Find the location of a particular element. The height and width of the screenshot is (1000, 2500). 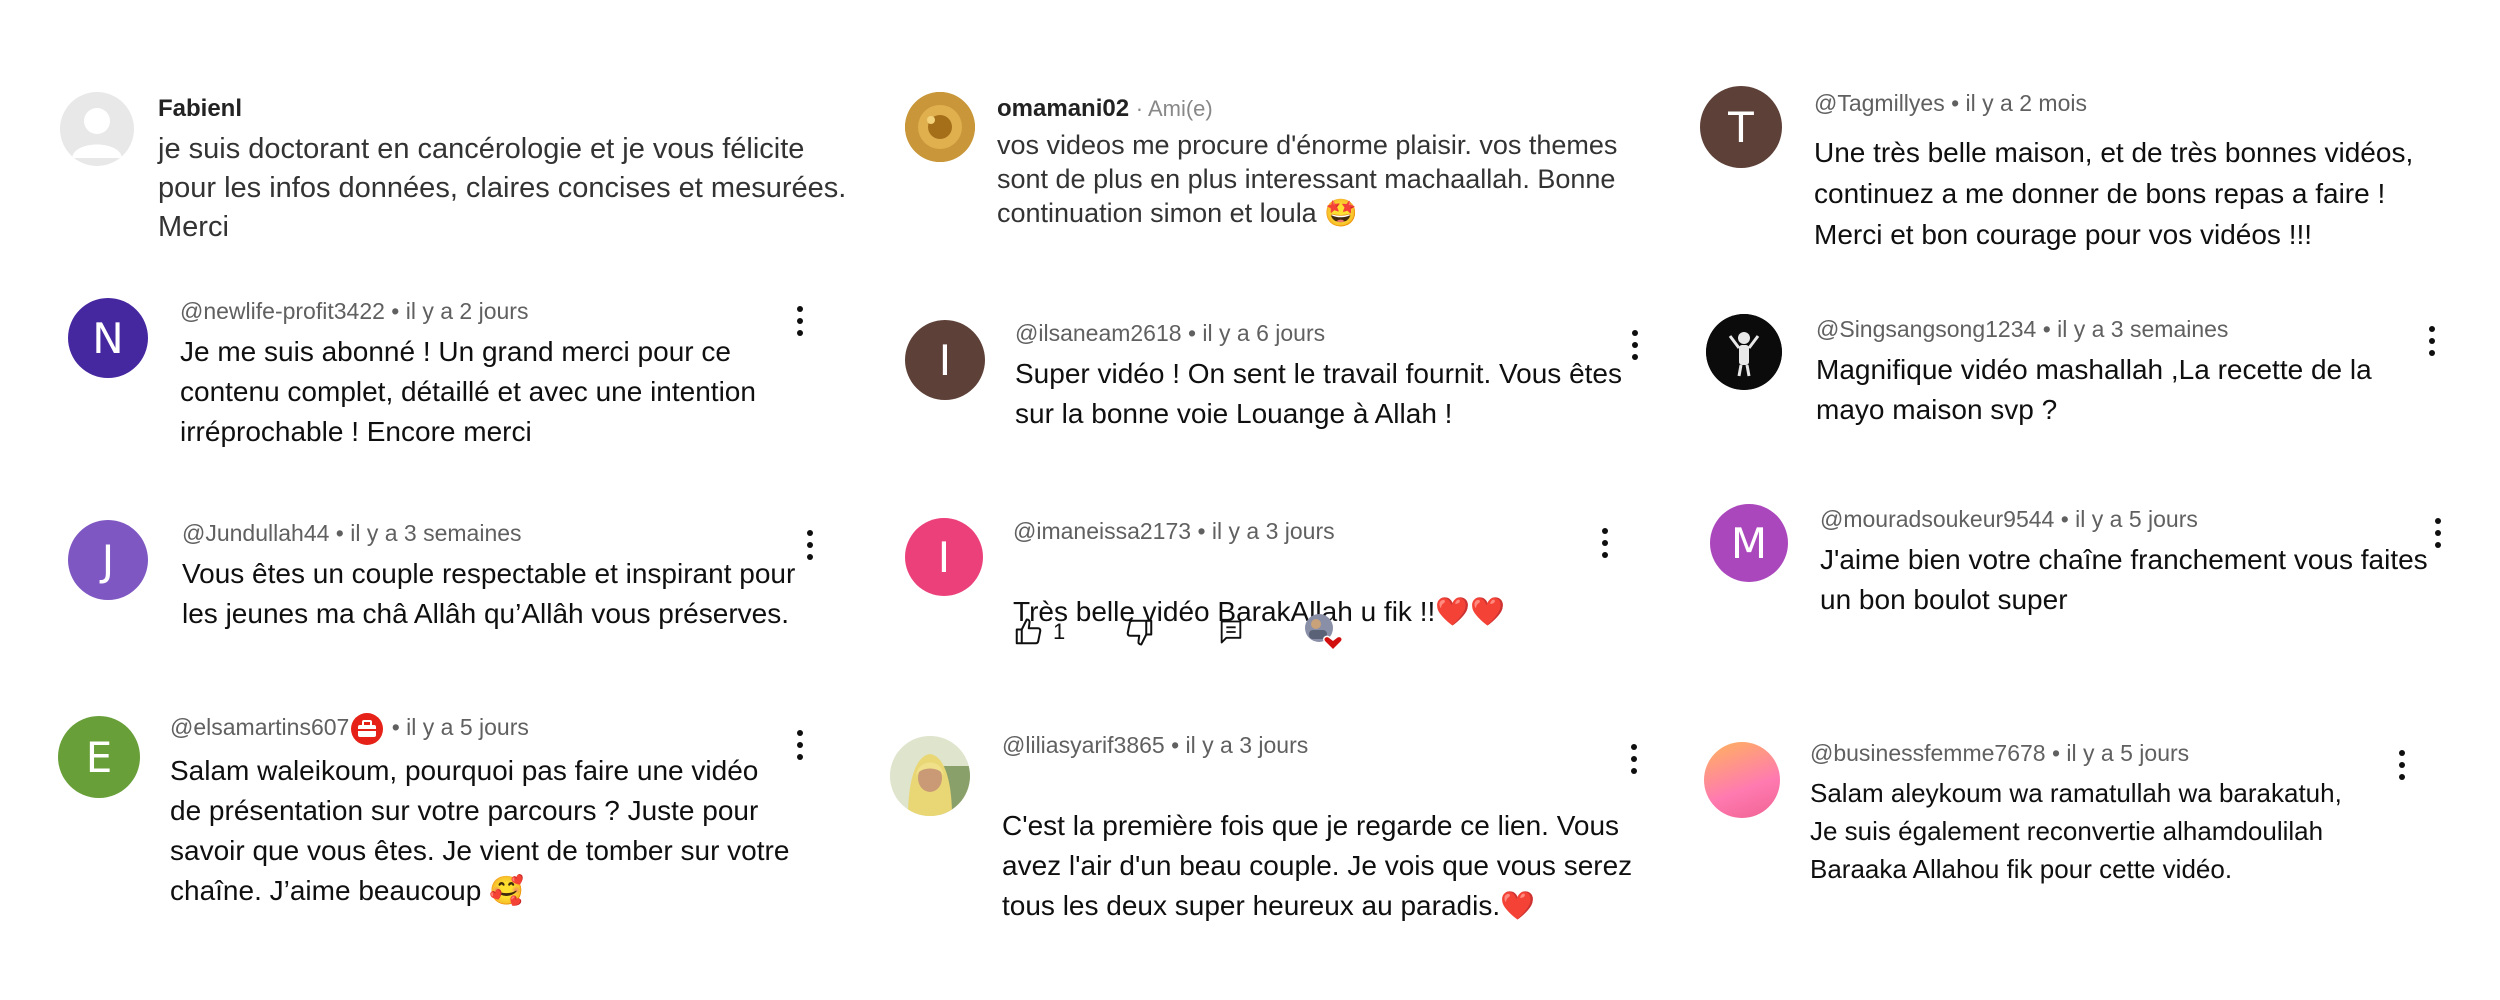

comment-header: @mouradsoukeur9544 • il y a 5 jours is located at coordinates (2140, 519).